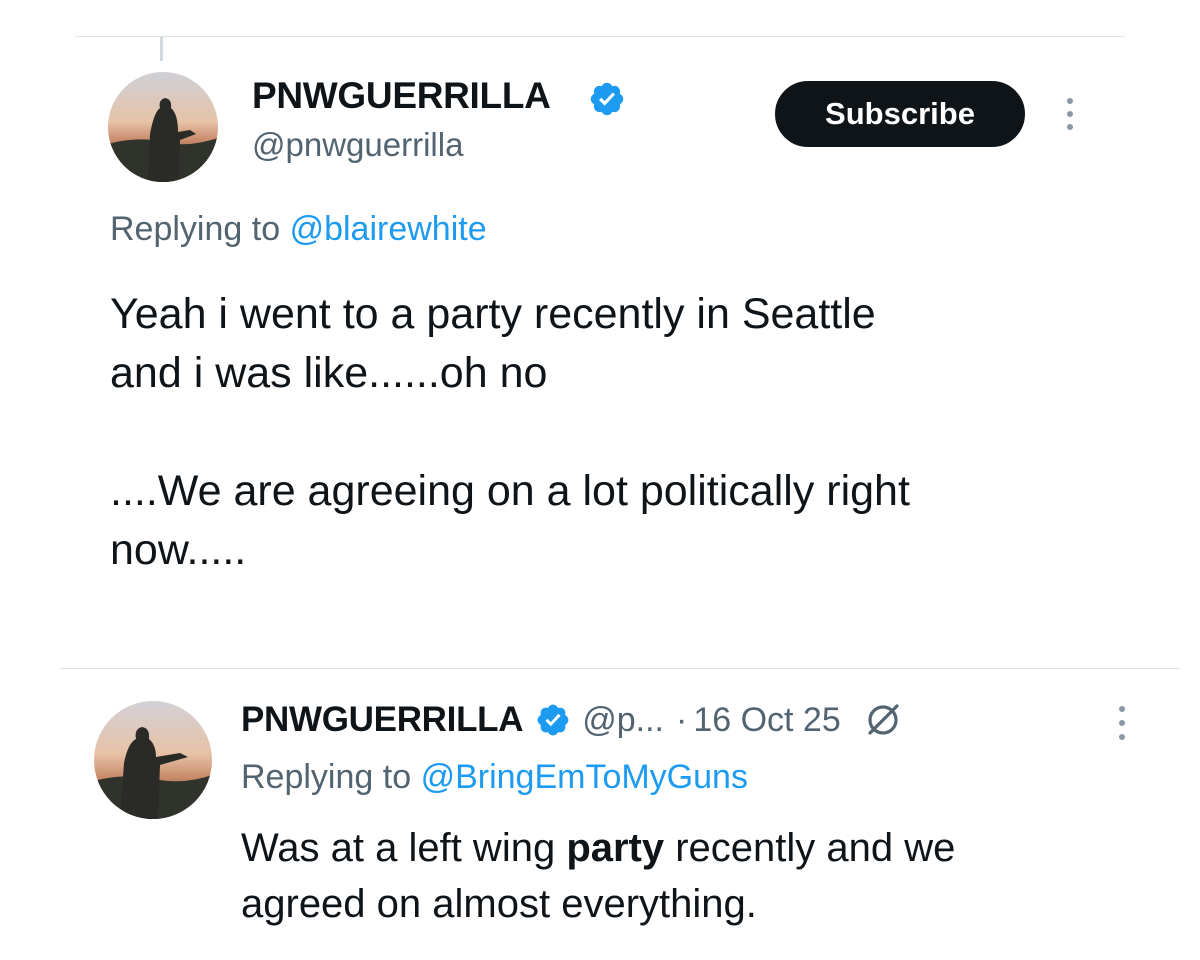  I want to click on replying-to: Replying to @blairewhite, so click(298, 229).